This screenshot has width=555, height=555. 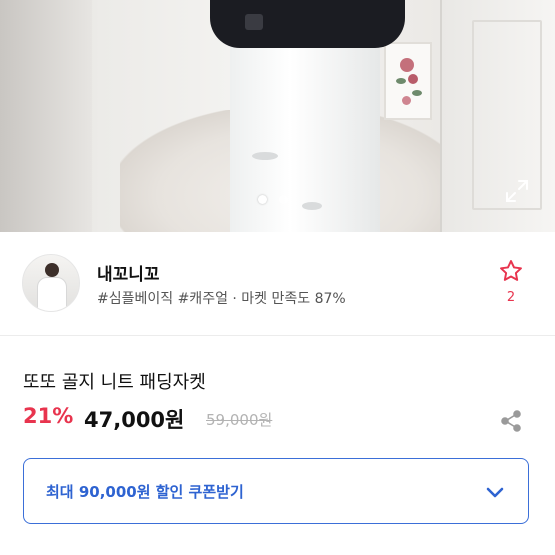 What do you see at coordinates (221, 299) in the screenshot?
I see `seller-tags: #심플베이직 #캐주얼 · 마켓 만족도 87%` at bounding box center [221, 299].